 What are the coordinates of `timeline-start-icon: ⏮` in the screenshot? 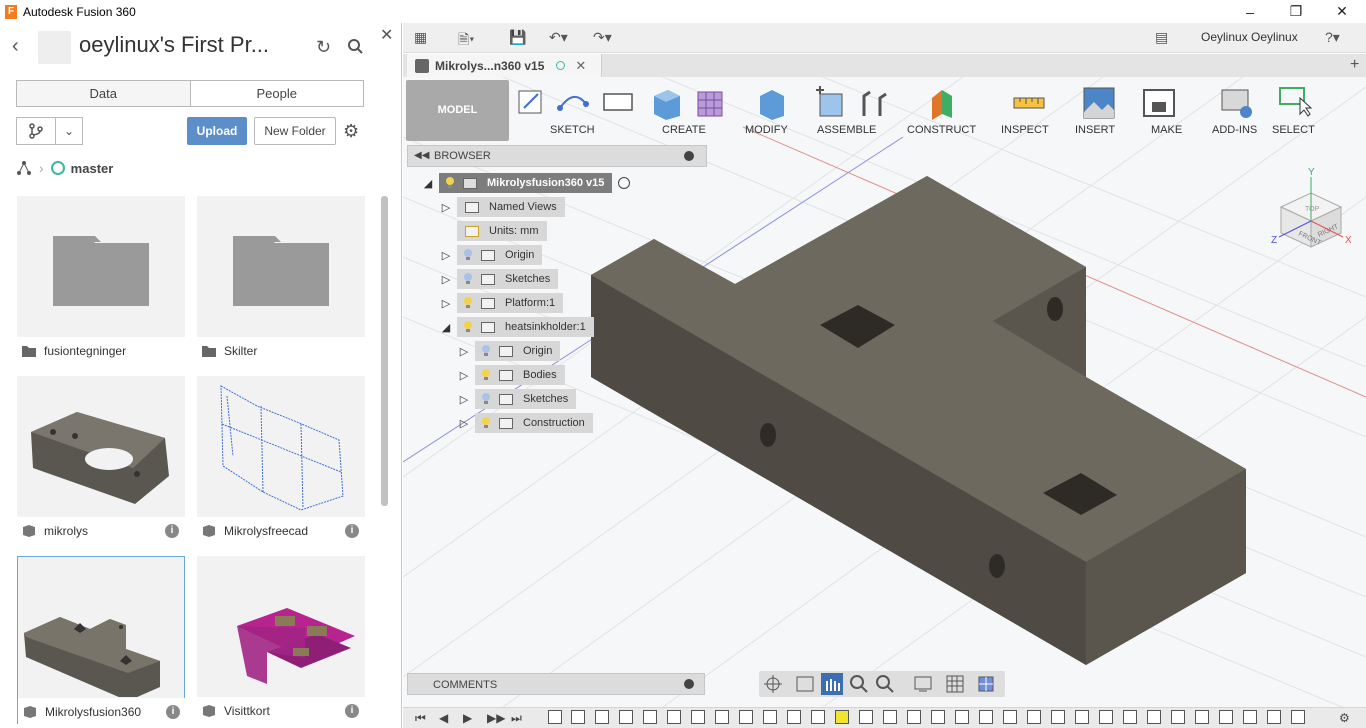 It's located at (420, 718).